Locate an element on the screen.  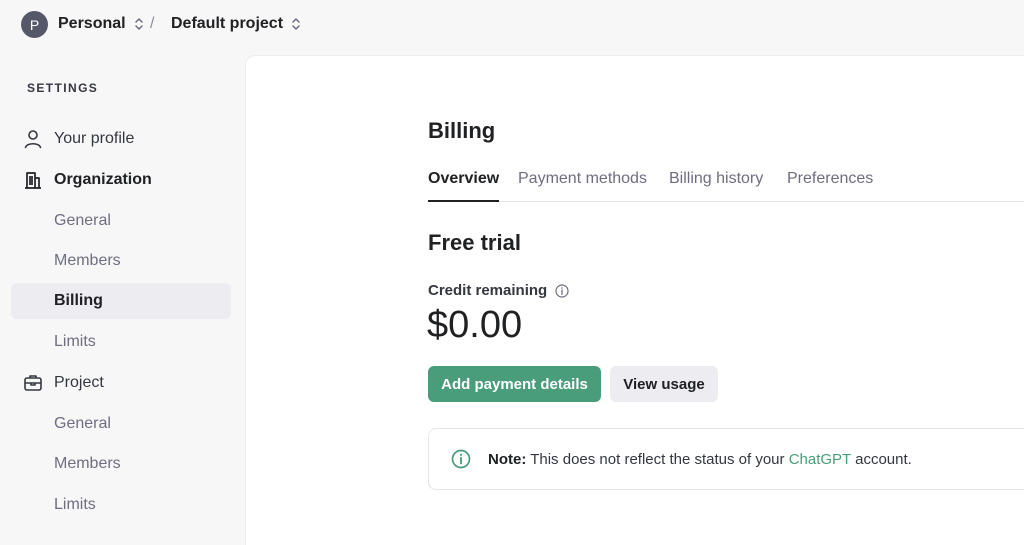
sidebar-item-project-limits: Limits is located at coordinates (121, 505).